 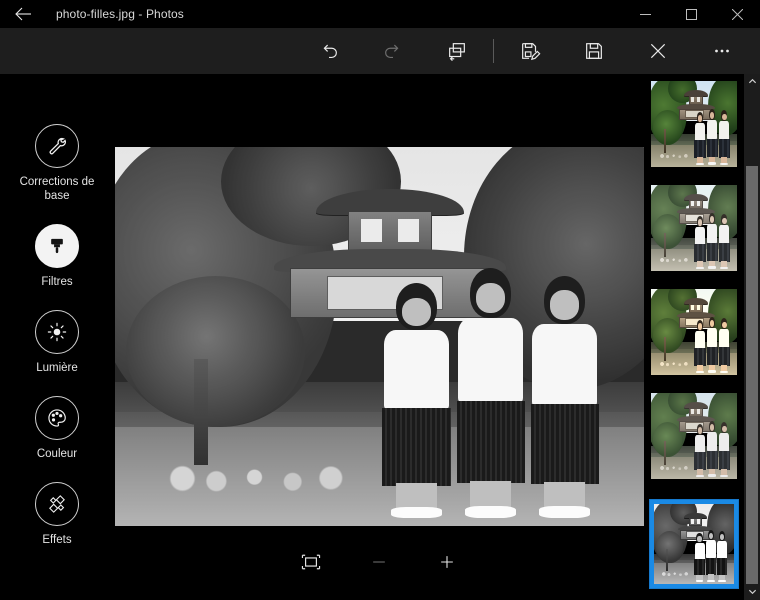 I want to click on maximize-button, so click(x=691, y=14).